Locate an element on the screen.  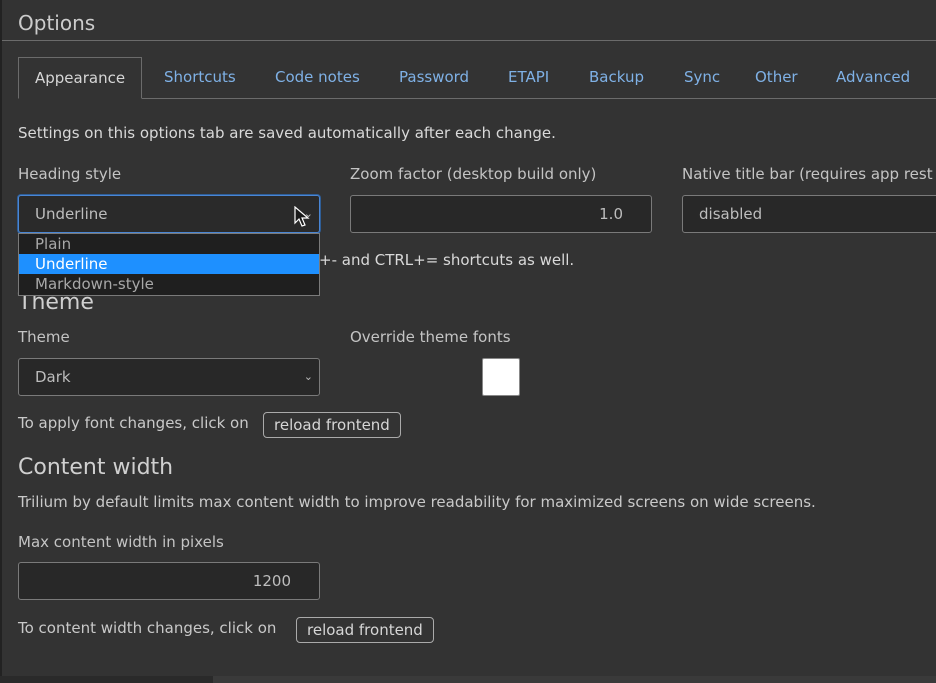
override-theme-fonts-checkbox is located at coordinates (501, 377).